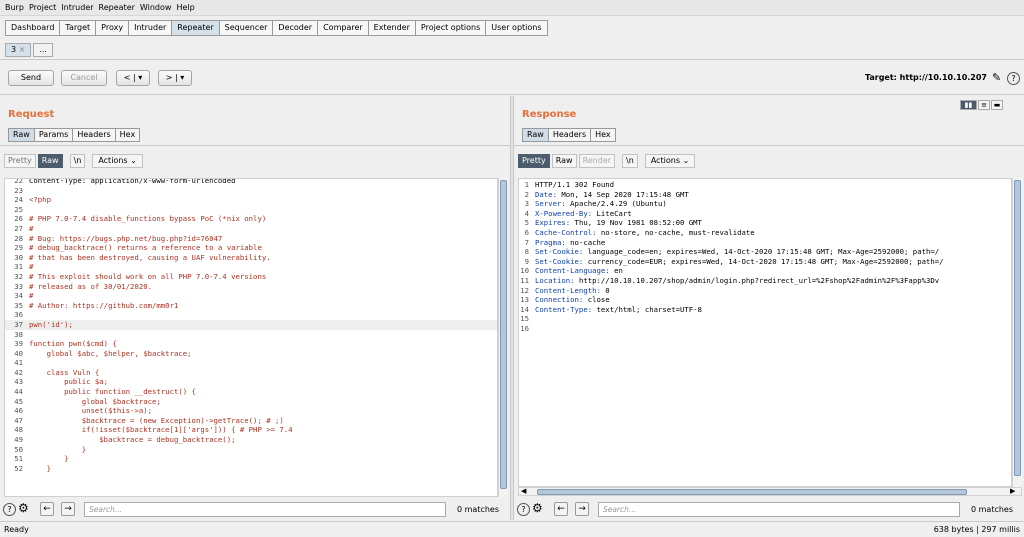 Image resolution: width=1024 pixels, height=537 pixels. What do you see at coordinates (18, 411) in the screenshot?
I see `line-number: 46` at bounding box center [18, 411].